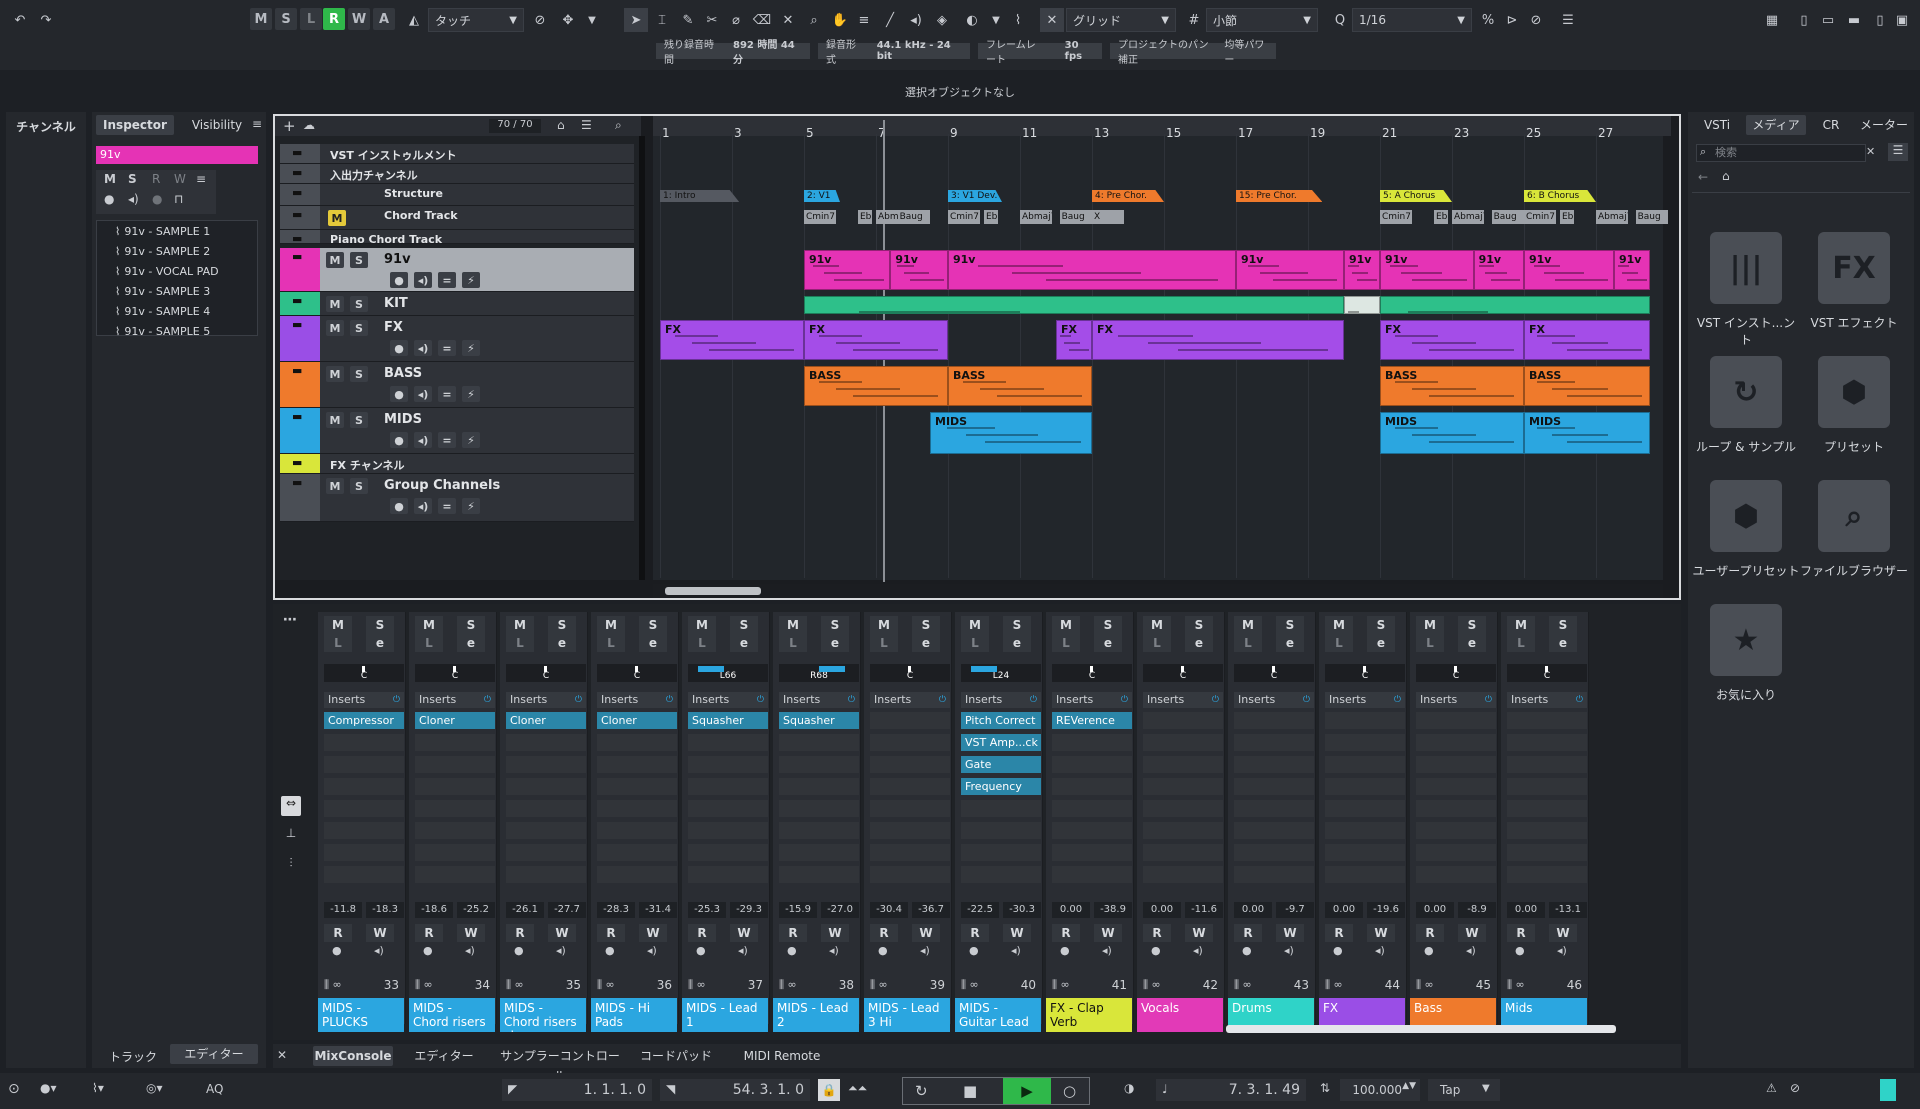 This screenshot has width=1920, height=1109. Describe the element at coordinates (162, 311) in the screenshot. I see `sample-item: ⌇ 91v - SAMPLE 4` at that location.